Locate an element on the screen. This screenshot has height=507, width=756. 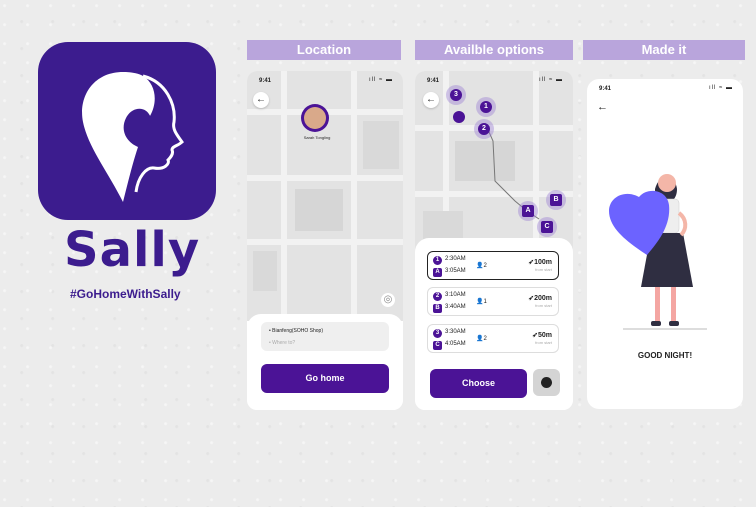
route-inputs: • Bianfeng(SOHO Shop) • Where to? is located at coordinates (325, 336).